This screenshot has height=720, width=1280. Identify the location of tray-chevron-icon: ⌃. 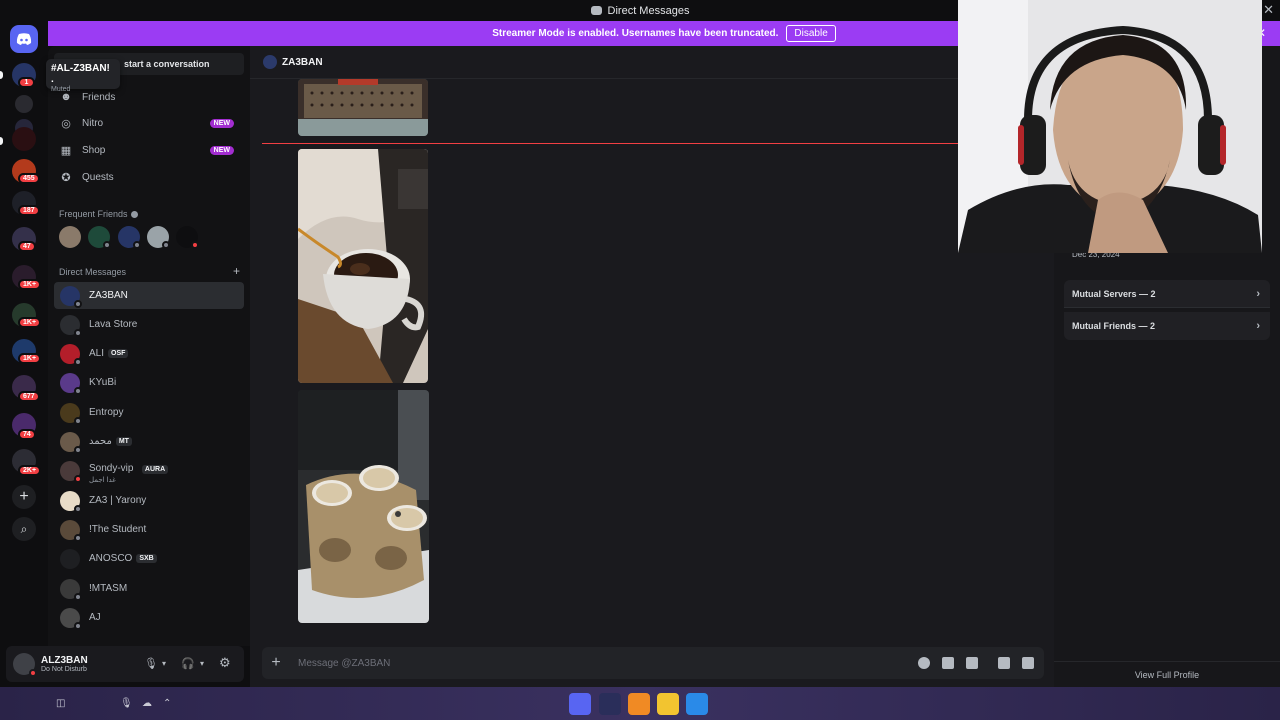
(167, 703).